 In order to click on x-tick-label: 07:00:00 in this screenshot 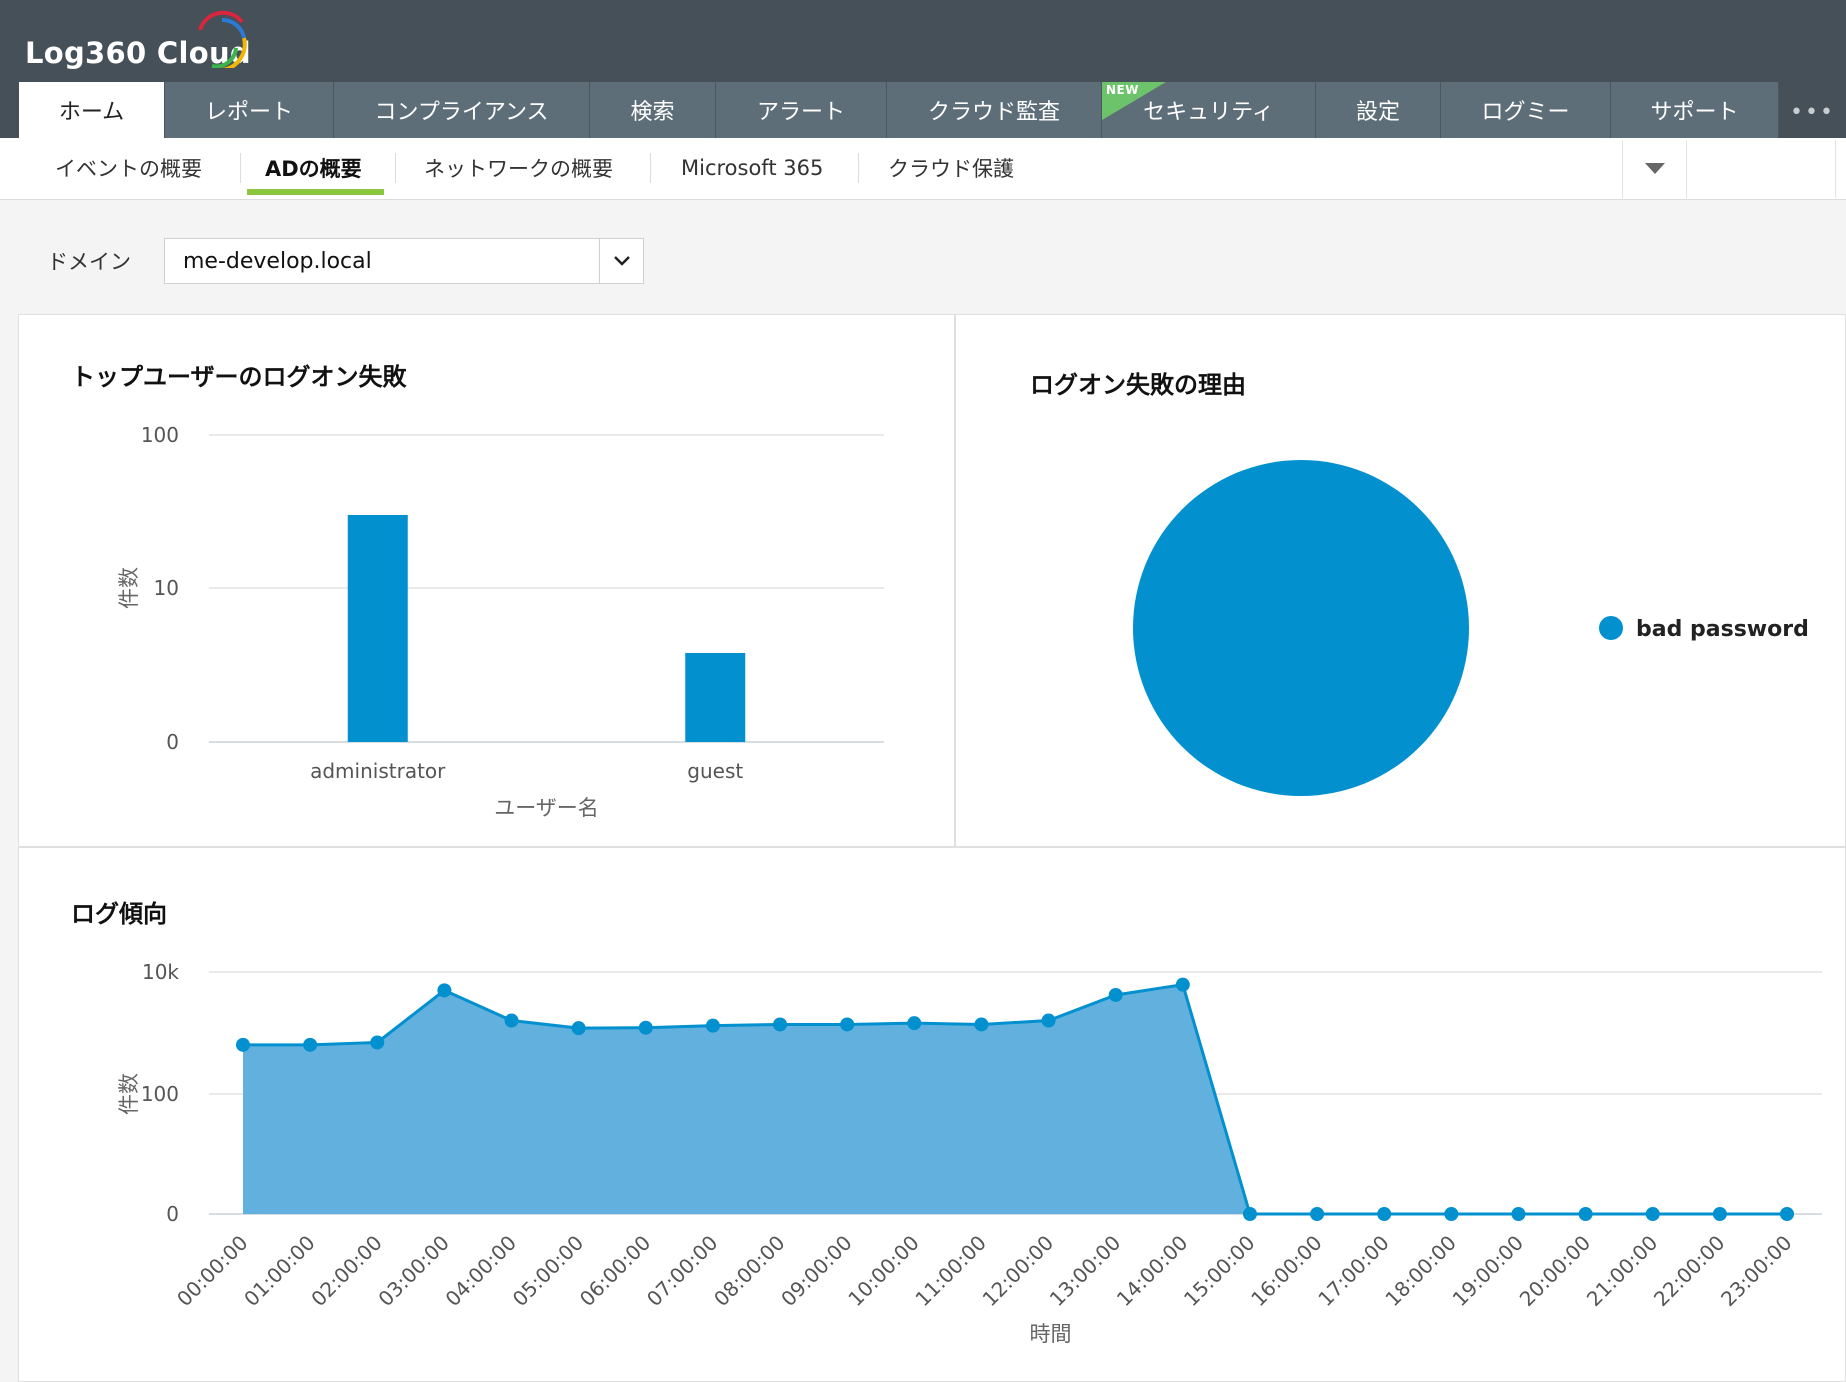, I will do `click(682, 1271)`.